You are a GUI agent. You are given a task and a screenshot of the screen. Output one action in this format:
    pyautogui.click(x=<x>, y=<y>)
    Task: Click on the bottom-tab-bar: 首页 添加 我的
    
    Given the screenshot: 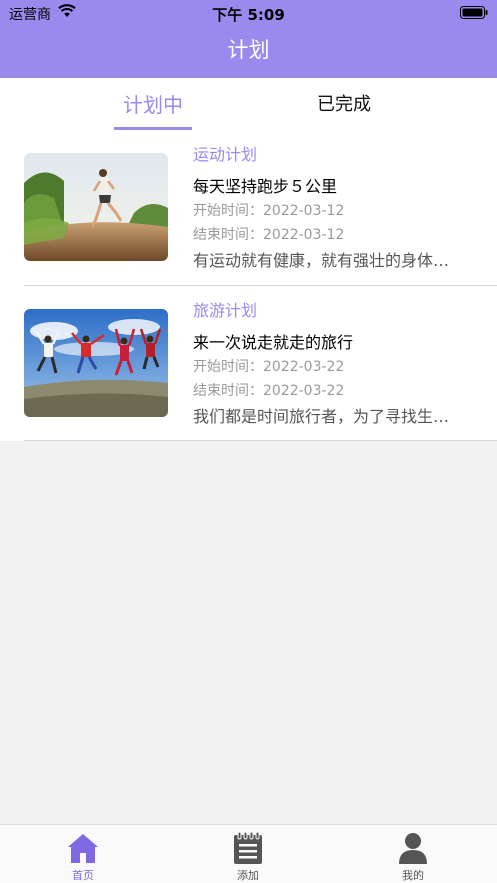 What is the action you would take?
    pyautogui.click(x=248, y=853)
    